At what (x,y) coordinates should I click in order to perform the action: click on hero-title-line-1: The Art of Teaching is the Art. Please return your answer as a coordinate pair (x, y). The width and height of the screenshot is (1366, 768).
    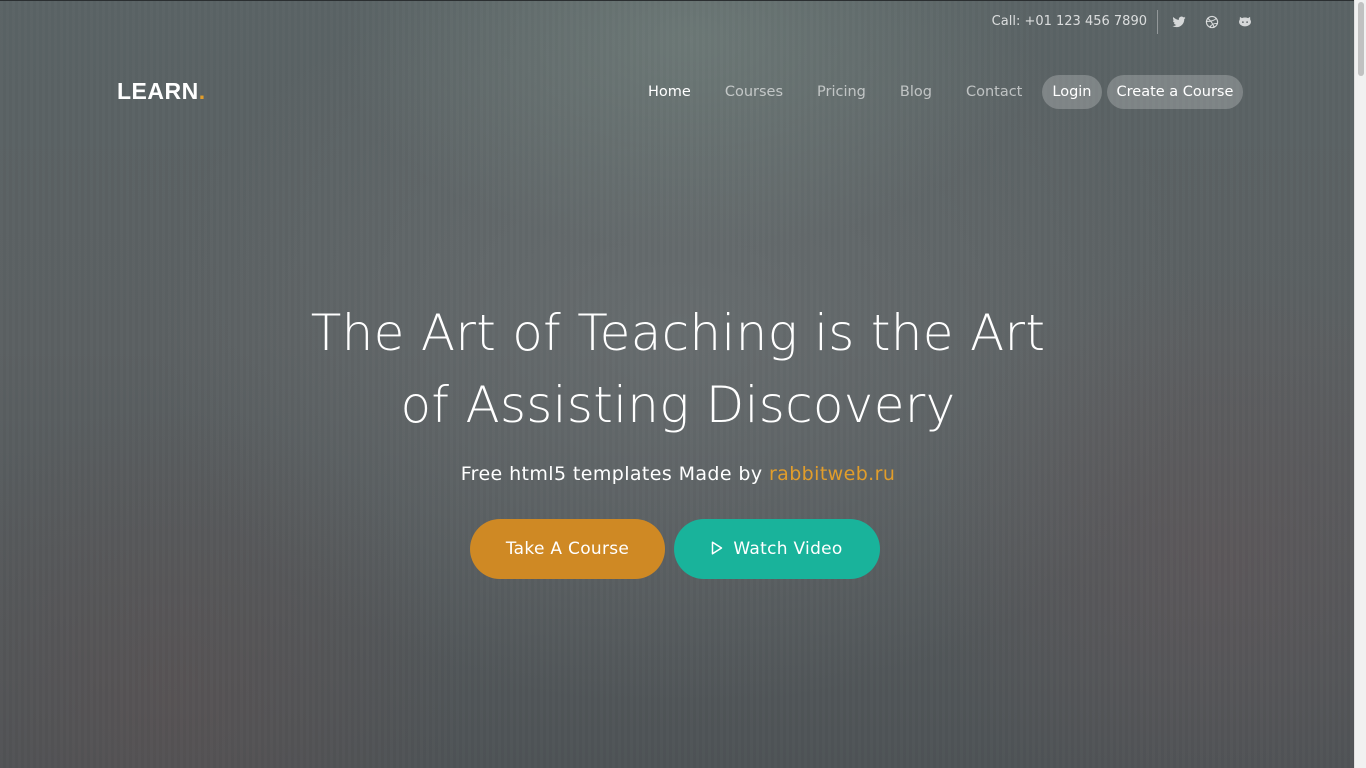
    Looking at the image, I should click on (678, 333).